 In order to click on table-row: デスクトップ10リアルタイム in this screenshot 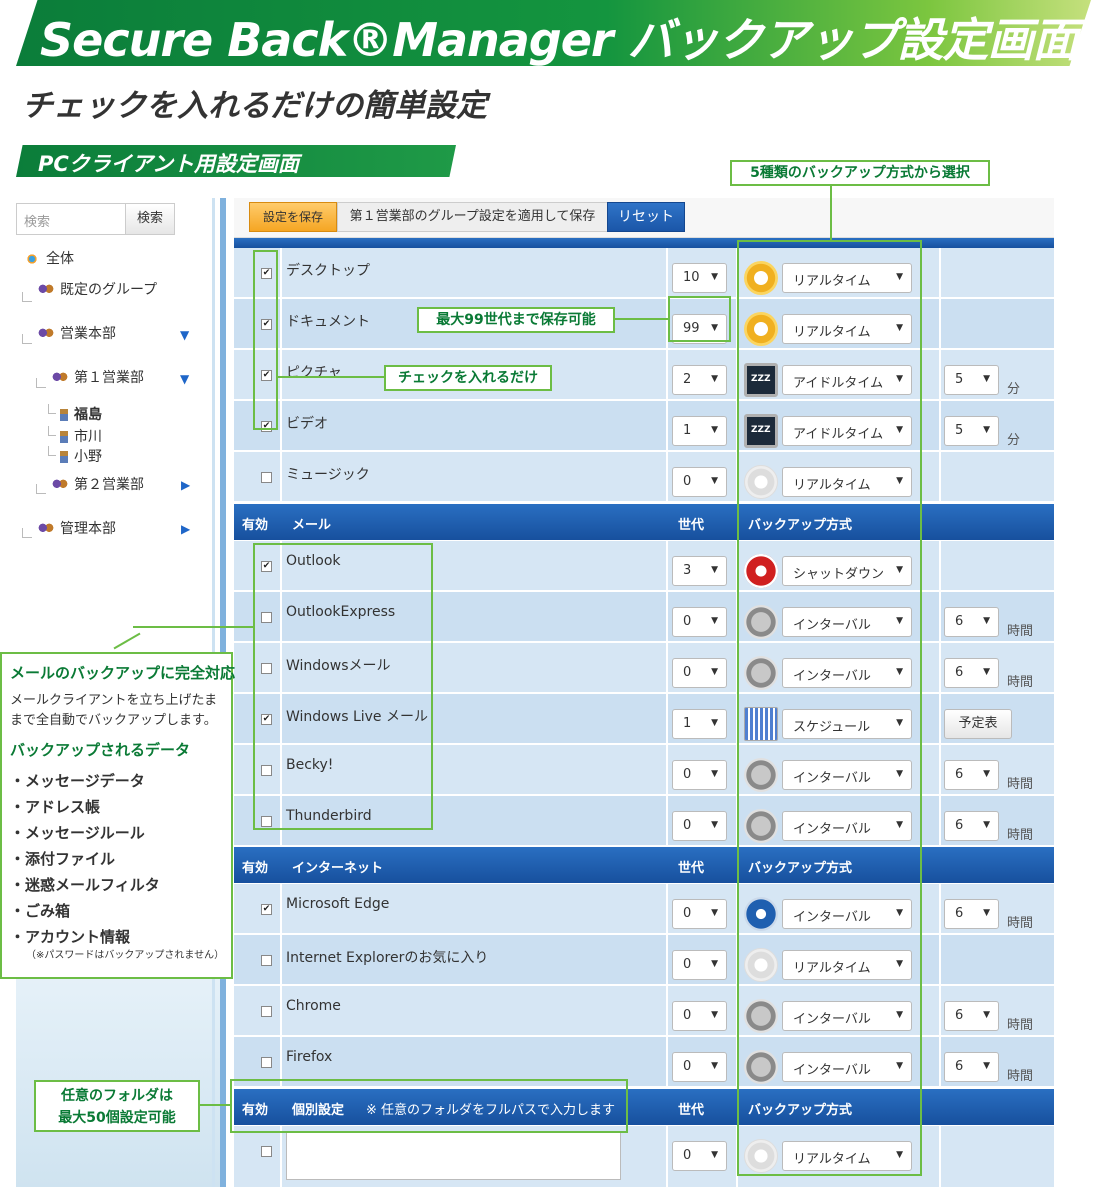, I will do `click(644, 273)`.